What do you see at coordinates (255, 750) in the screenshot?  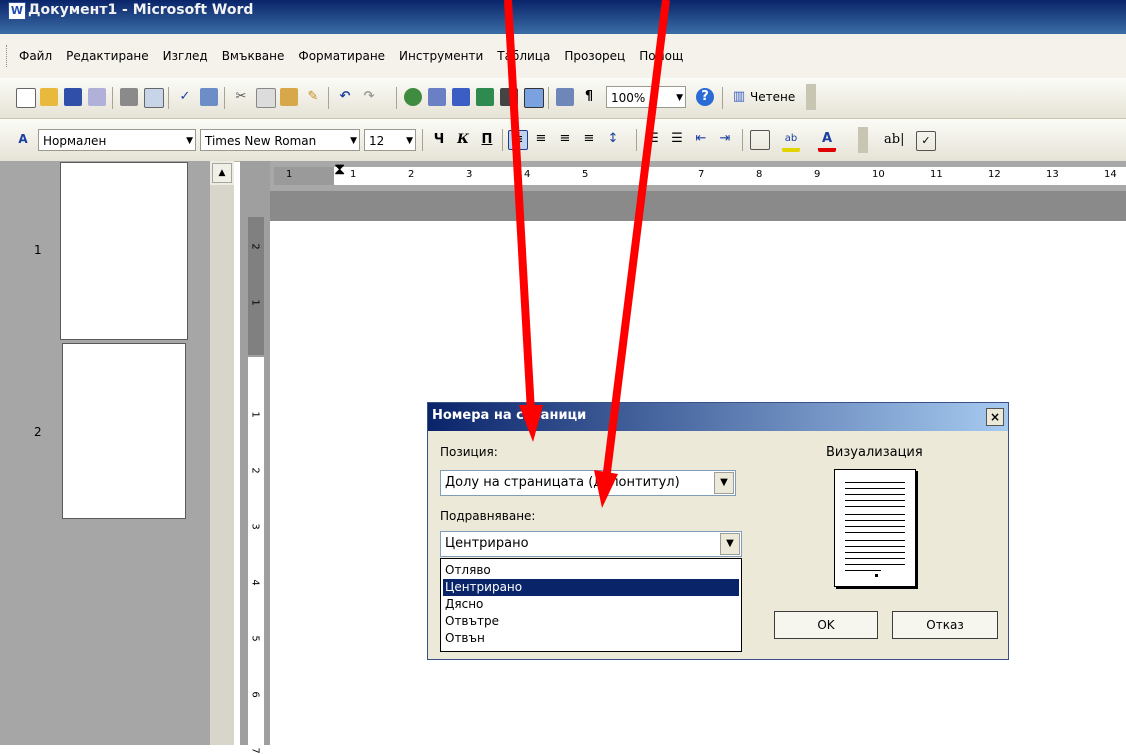 I see `ruler-tick-label: 7` at bounding box center [255, 750].